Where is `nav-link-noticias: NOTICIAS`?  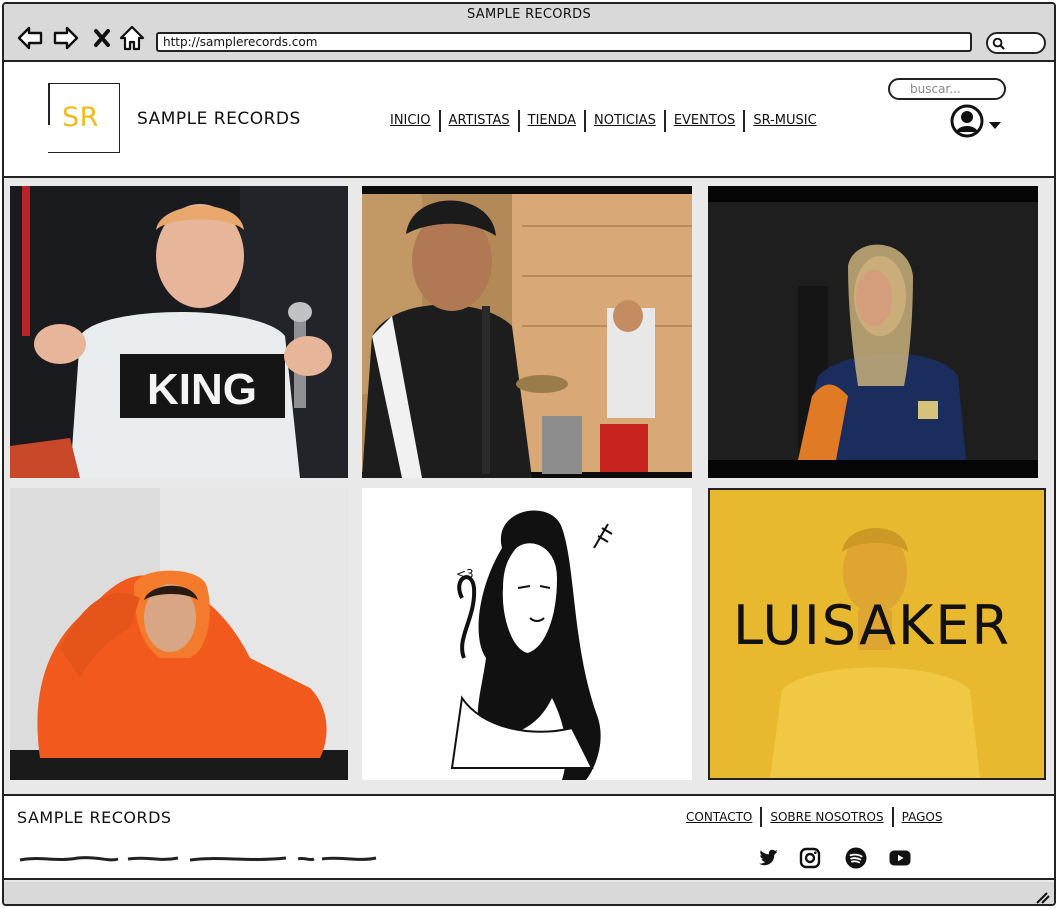 nav-link-noticias: NOTICIAS is located at coordinates (625, 121).